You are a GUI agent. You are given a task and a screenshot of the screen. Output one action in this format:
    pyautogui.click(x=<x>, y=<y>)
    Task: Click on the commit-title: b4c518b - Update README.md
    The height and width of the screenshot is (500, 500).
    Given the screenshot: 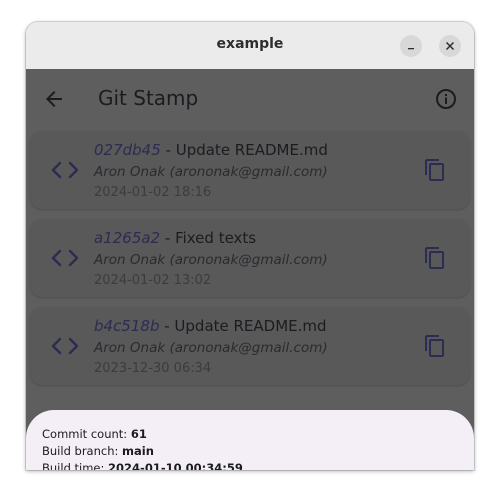 What is the action you would take?
    pyautogui.click(x=210, y=326)
    